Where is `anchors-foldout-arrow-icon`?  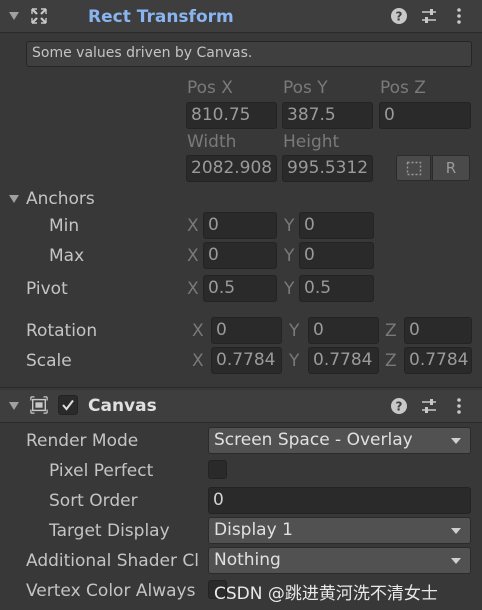 anchors-foldout-arrow-icon is located at coordinates (14, 199).